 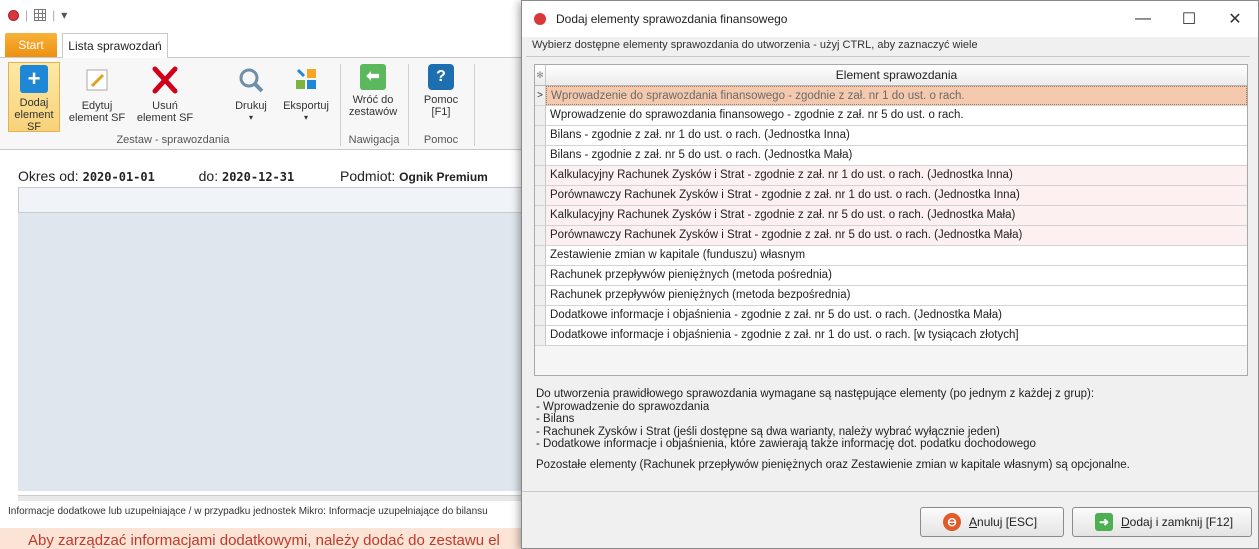 What do you see at coordinates (251, 106) in the screenshot?
I see `print-label: Drukuj` at bounding box center [251, 106].